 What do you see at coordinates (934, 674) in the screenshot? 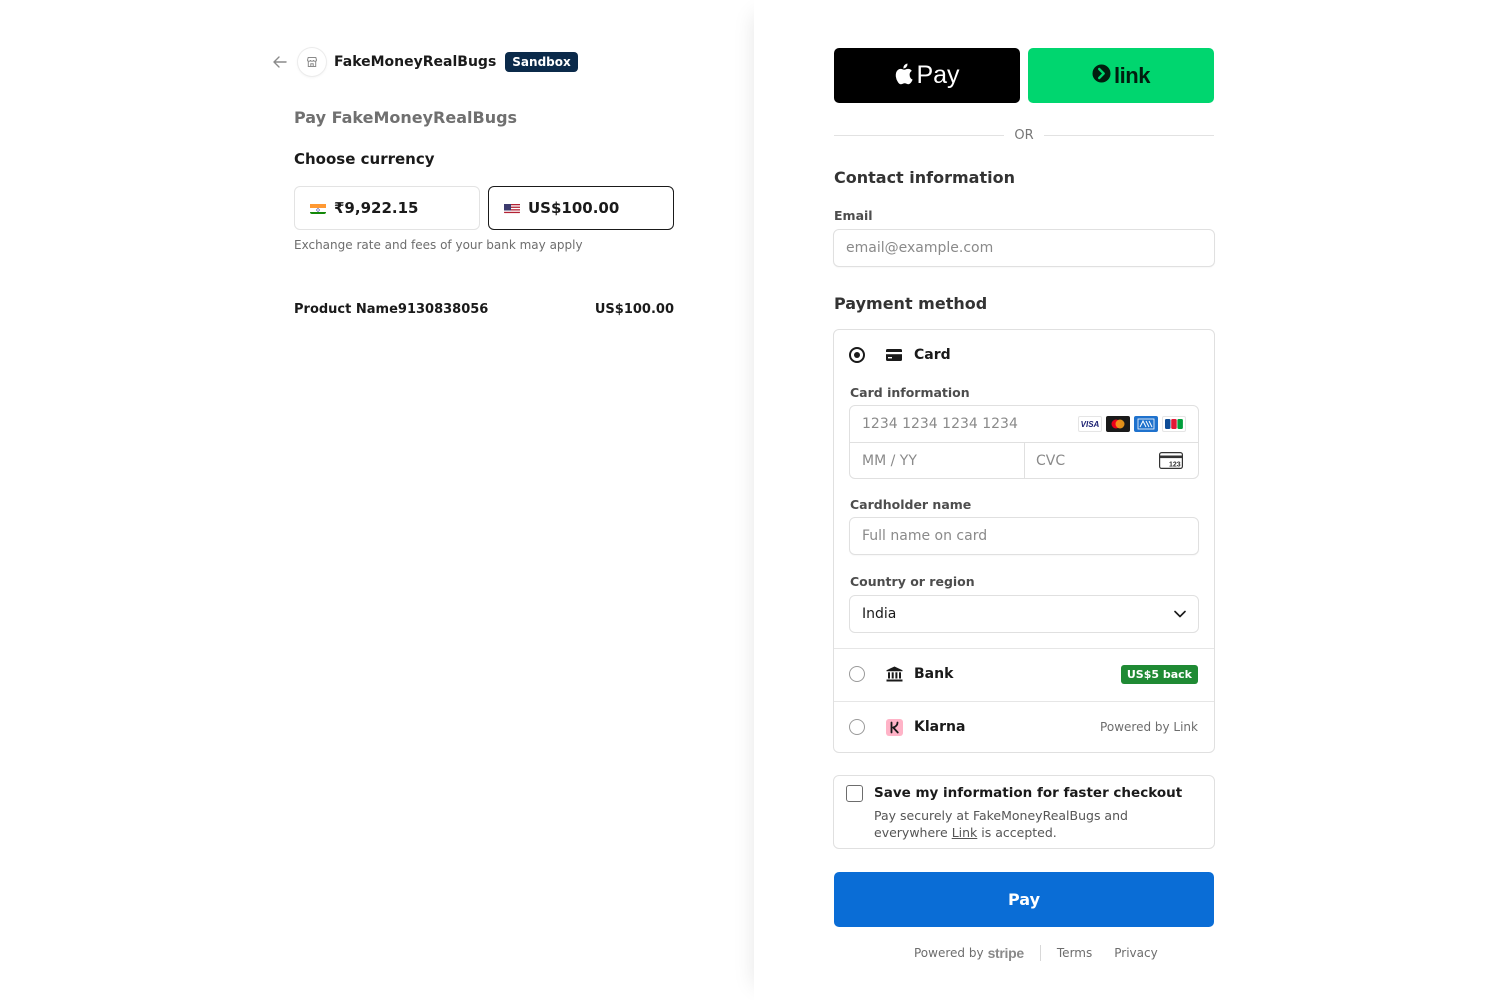
I see `bank-label: Bank` at bounding box center [934, 674].